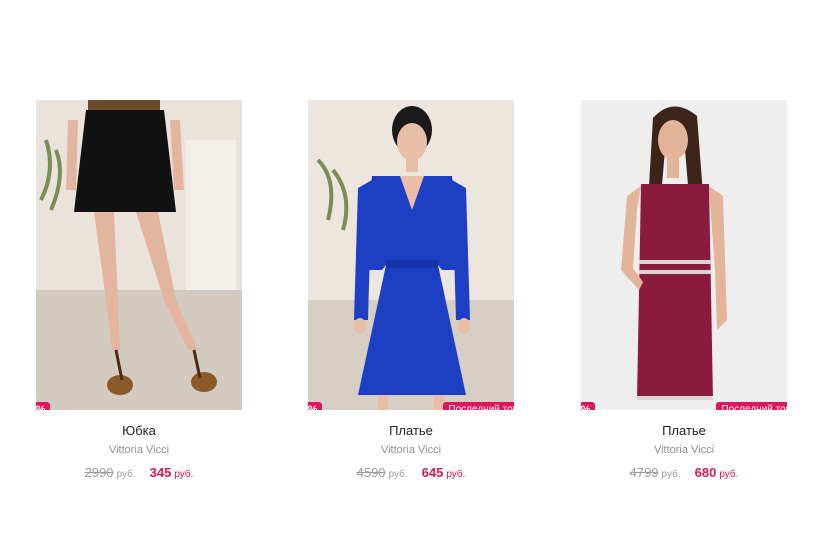  What do you see at coordinates (432, 472) in the screenshot?
I see `new-price: 645` at bounding box center [432, 472].